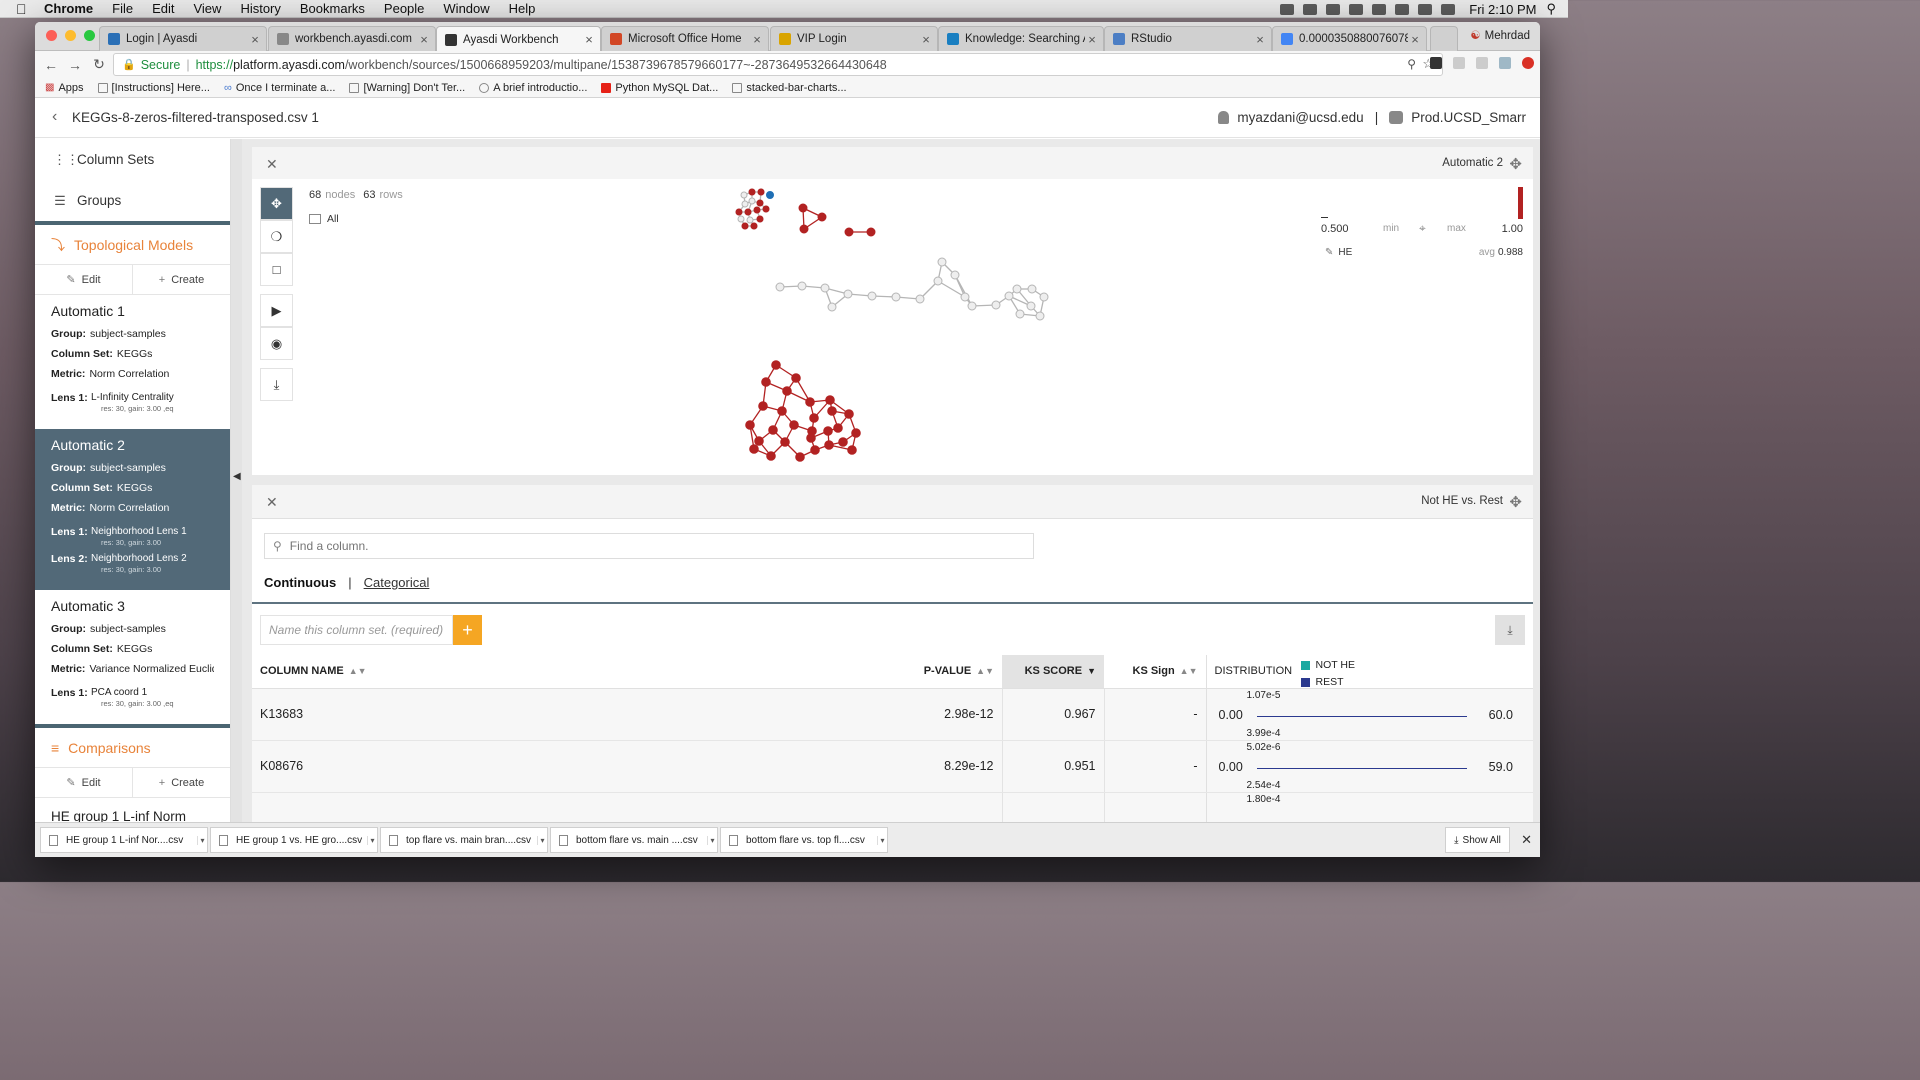  Describe the element at coordinates (64, 88) in the screenshot. I see `bookmark-apps: ▩ Apps` at that location.